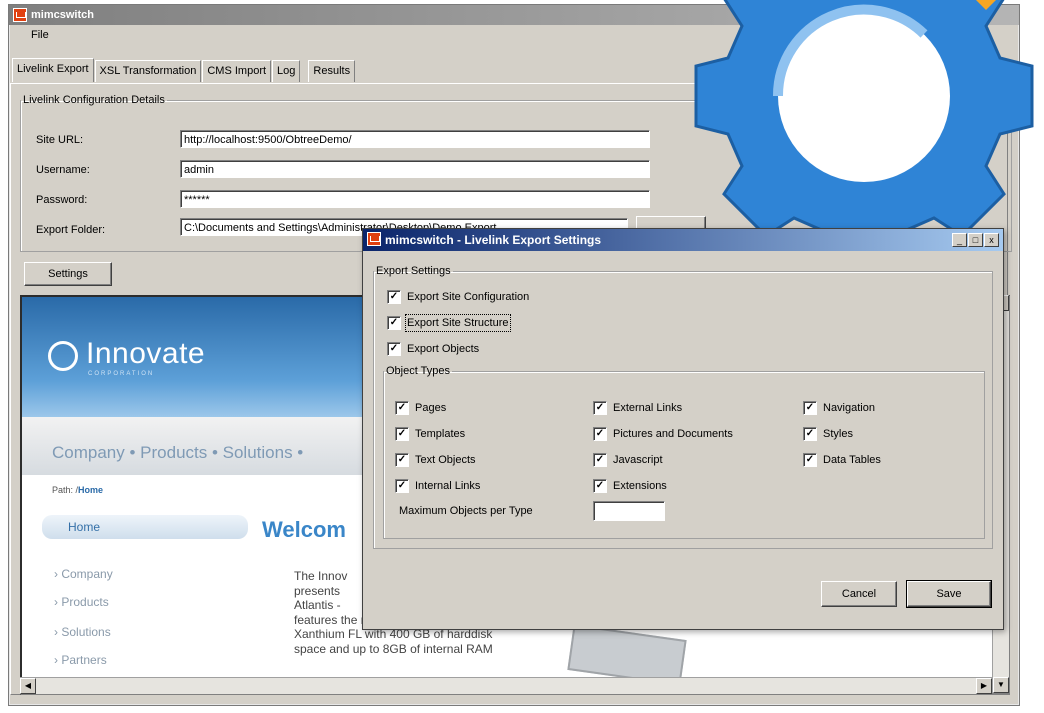 This screenshot has height=713, width=1044. I want to click on preview-path-home: Home, so click(90, 490).